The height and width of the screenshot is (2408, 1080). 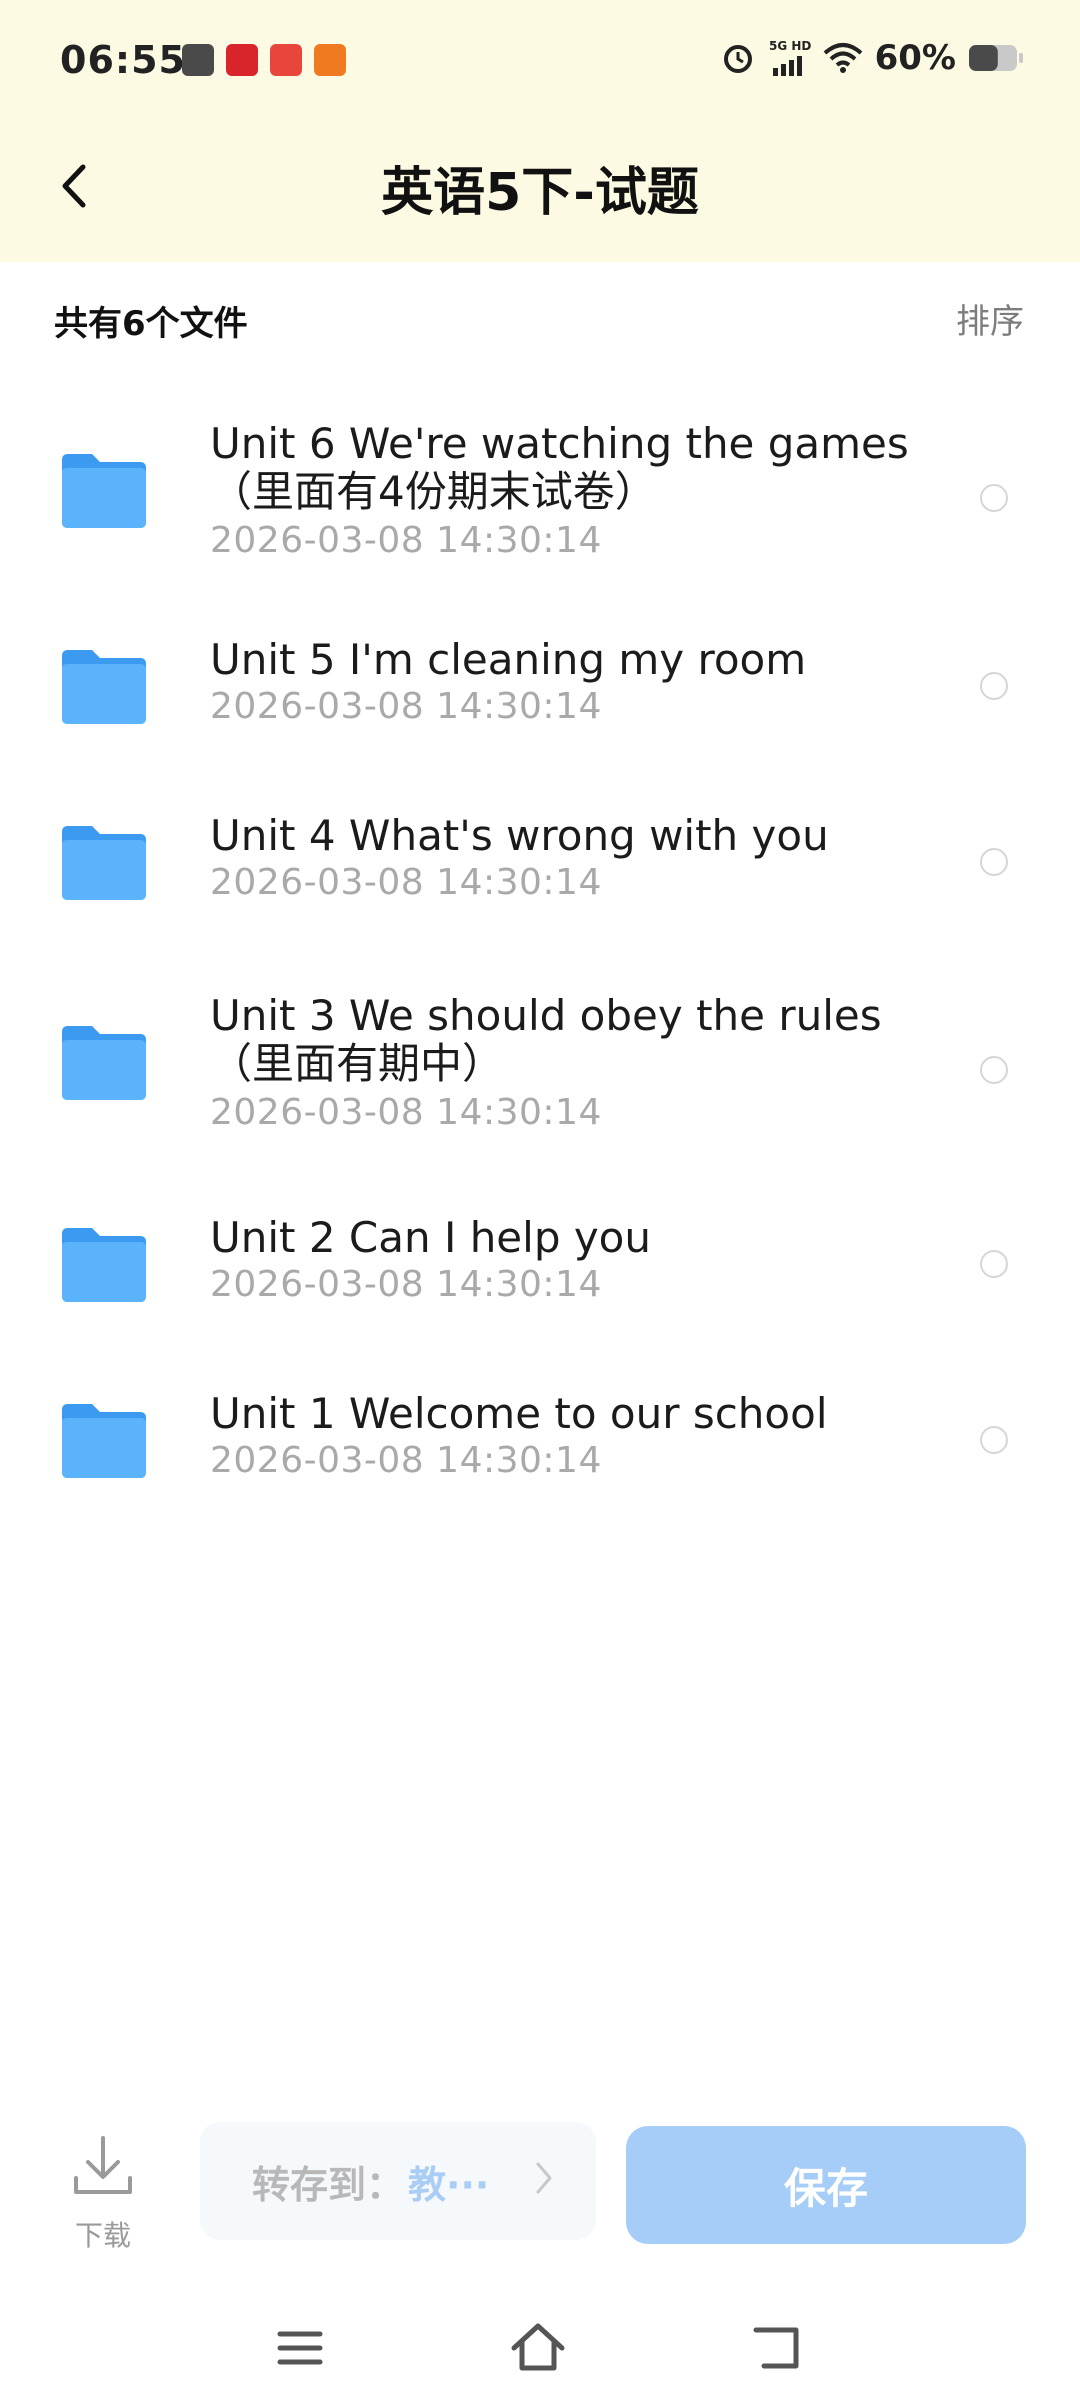 I want to click on orange-app-icon, so click(x=330, y=60).